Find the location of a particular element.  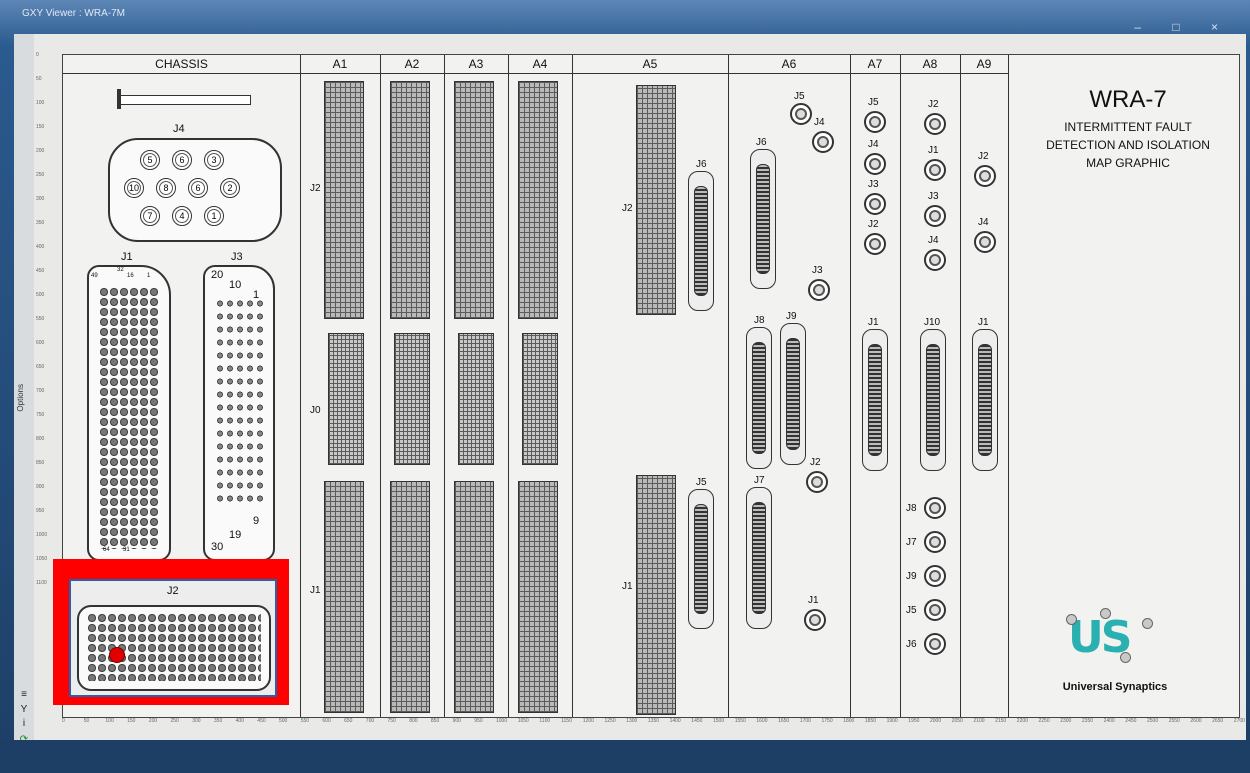

a6-j2-label: J2 is located at coordinates (815, 462).